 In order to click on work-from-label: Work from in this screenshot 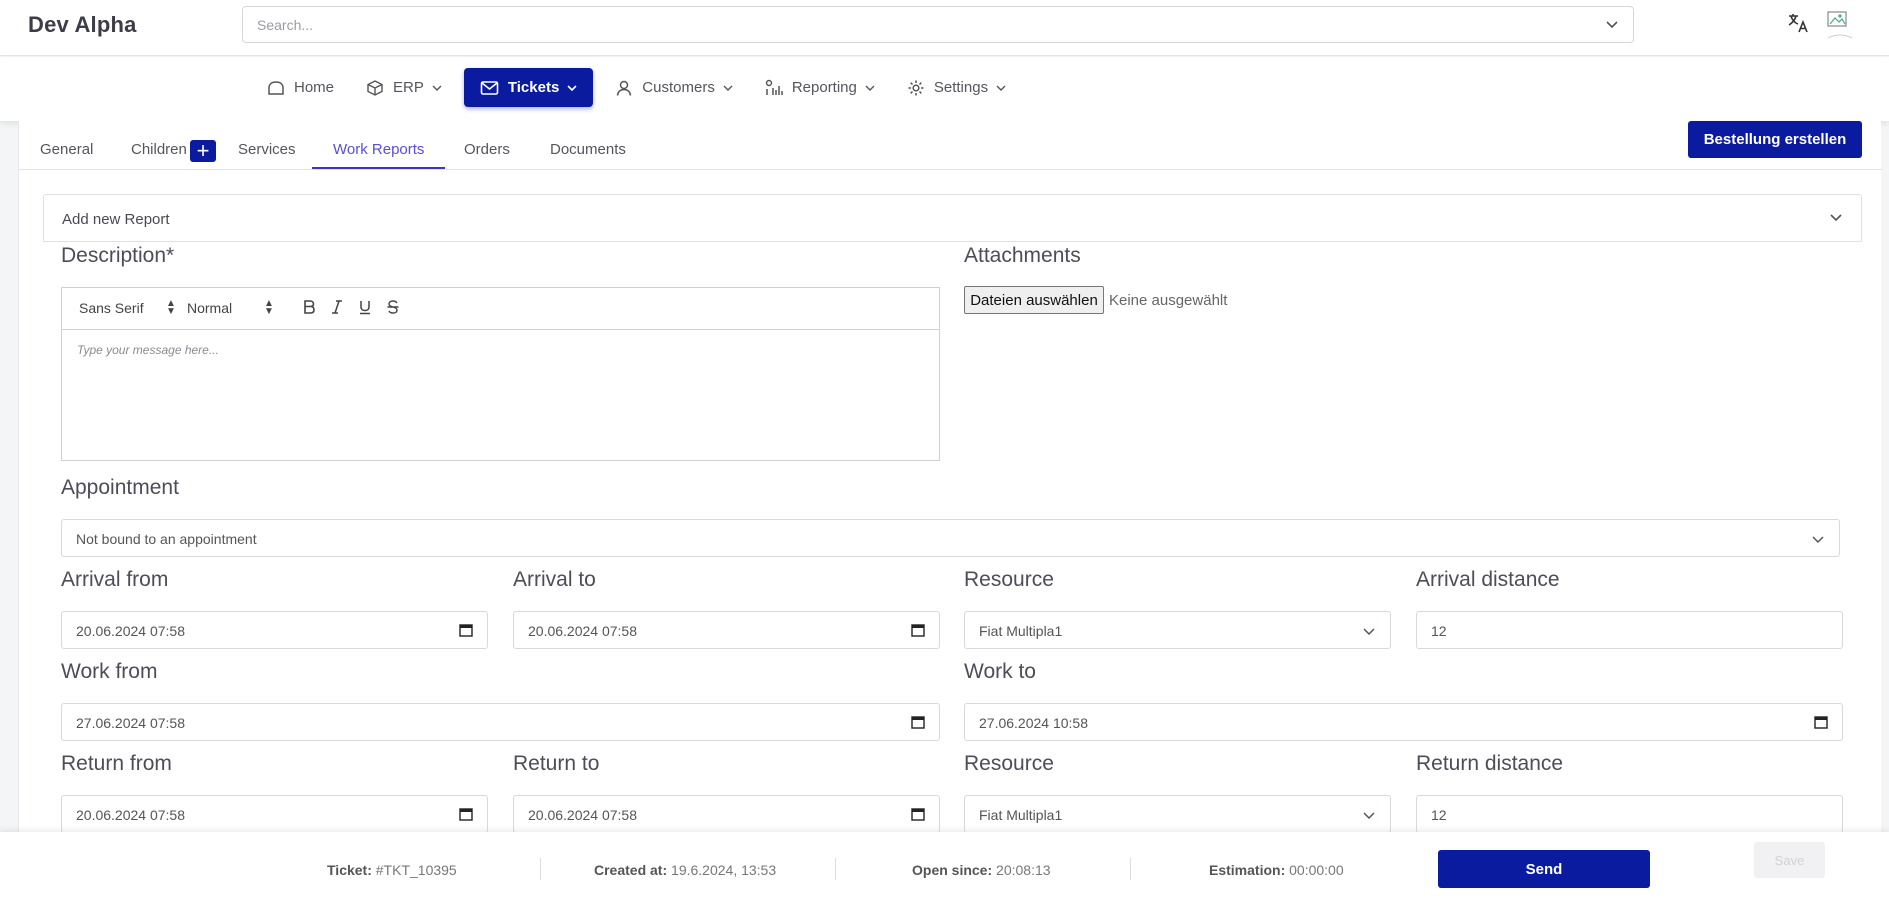, I will do `click(109, 671)`.